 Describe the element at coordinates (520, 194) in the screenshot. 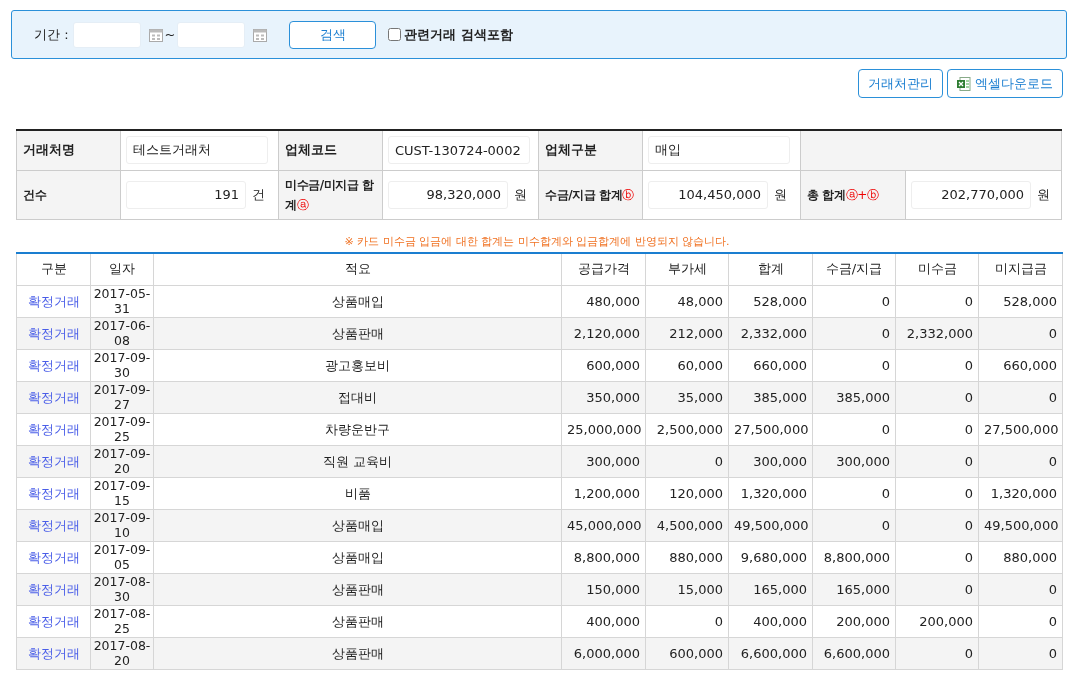

I see `unit-label: 원` at that location.